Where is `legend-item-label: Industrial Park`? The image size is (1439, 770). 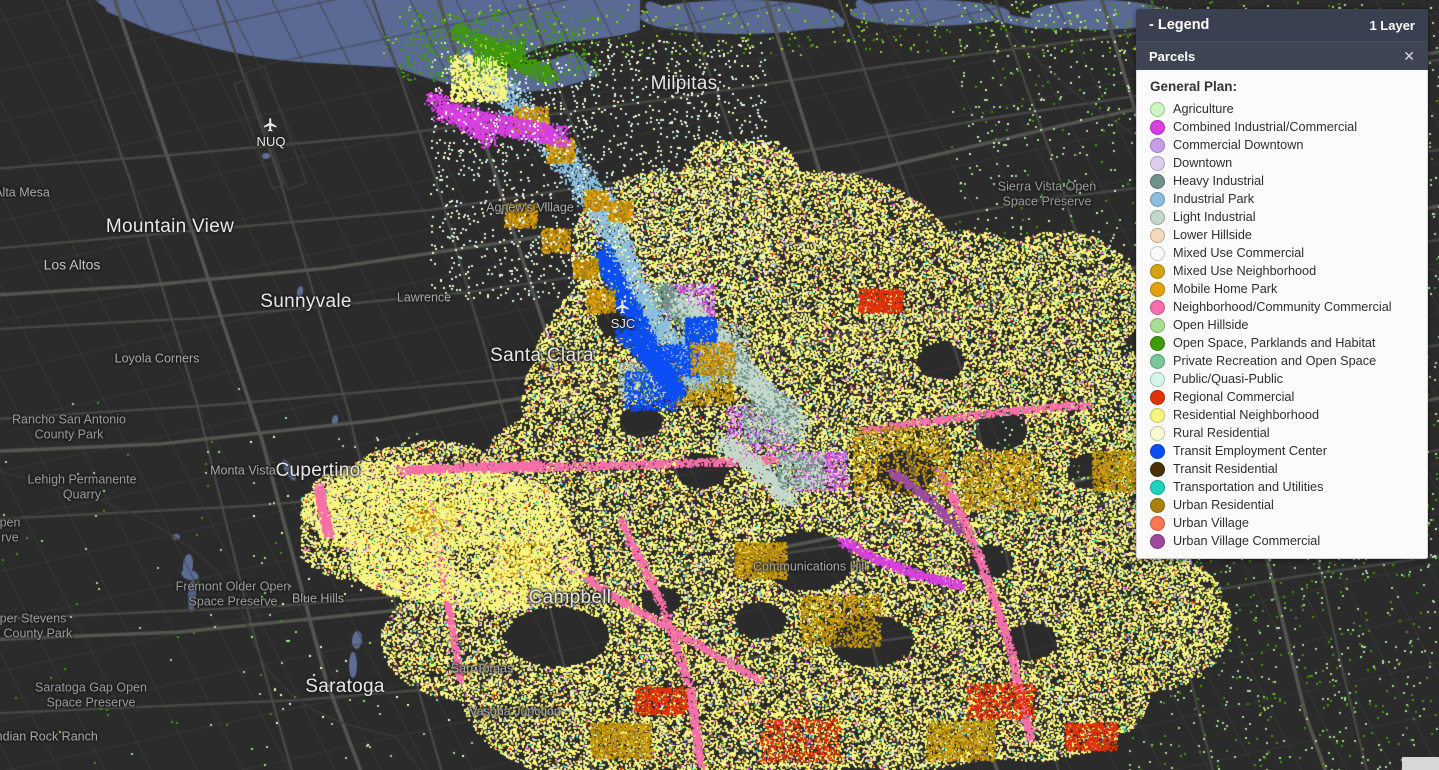 legend-item-label: Industrial Park is located at coordinates (1214, 199).